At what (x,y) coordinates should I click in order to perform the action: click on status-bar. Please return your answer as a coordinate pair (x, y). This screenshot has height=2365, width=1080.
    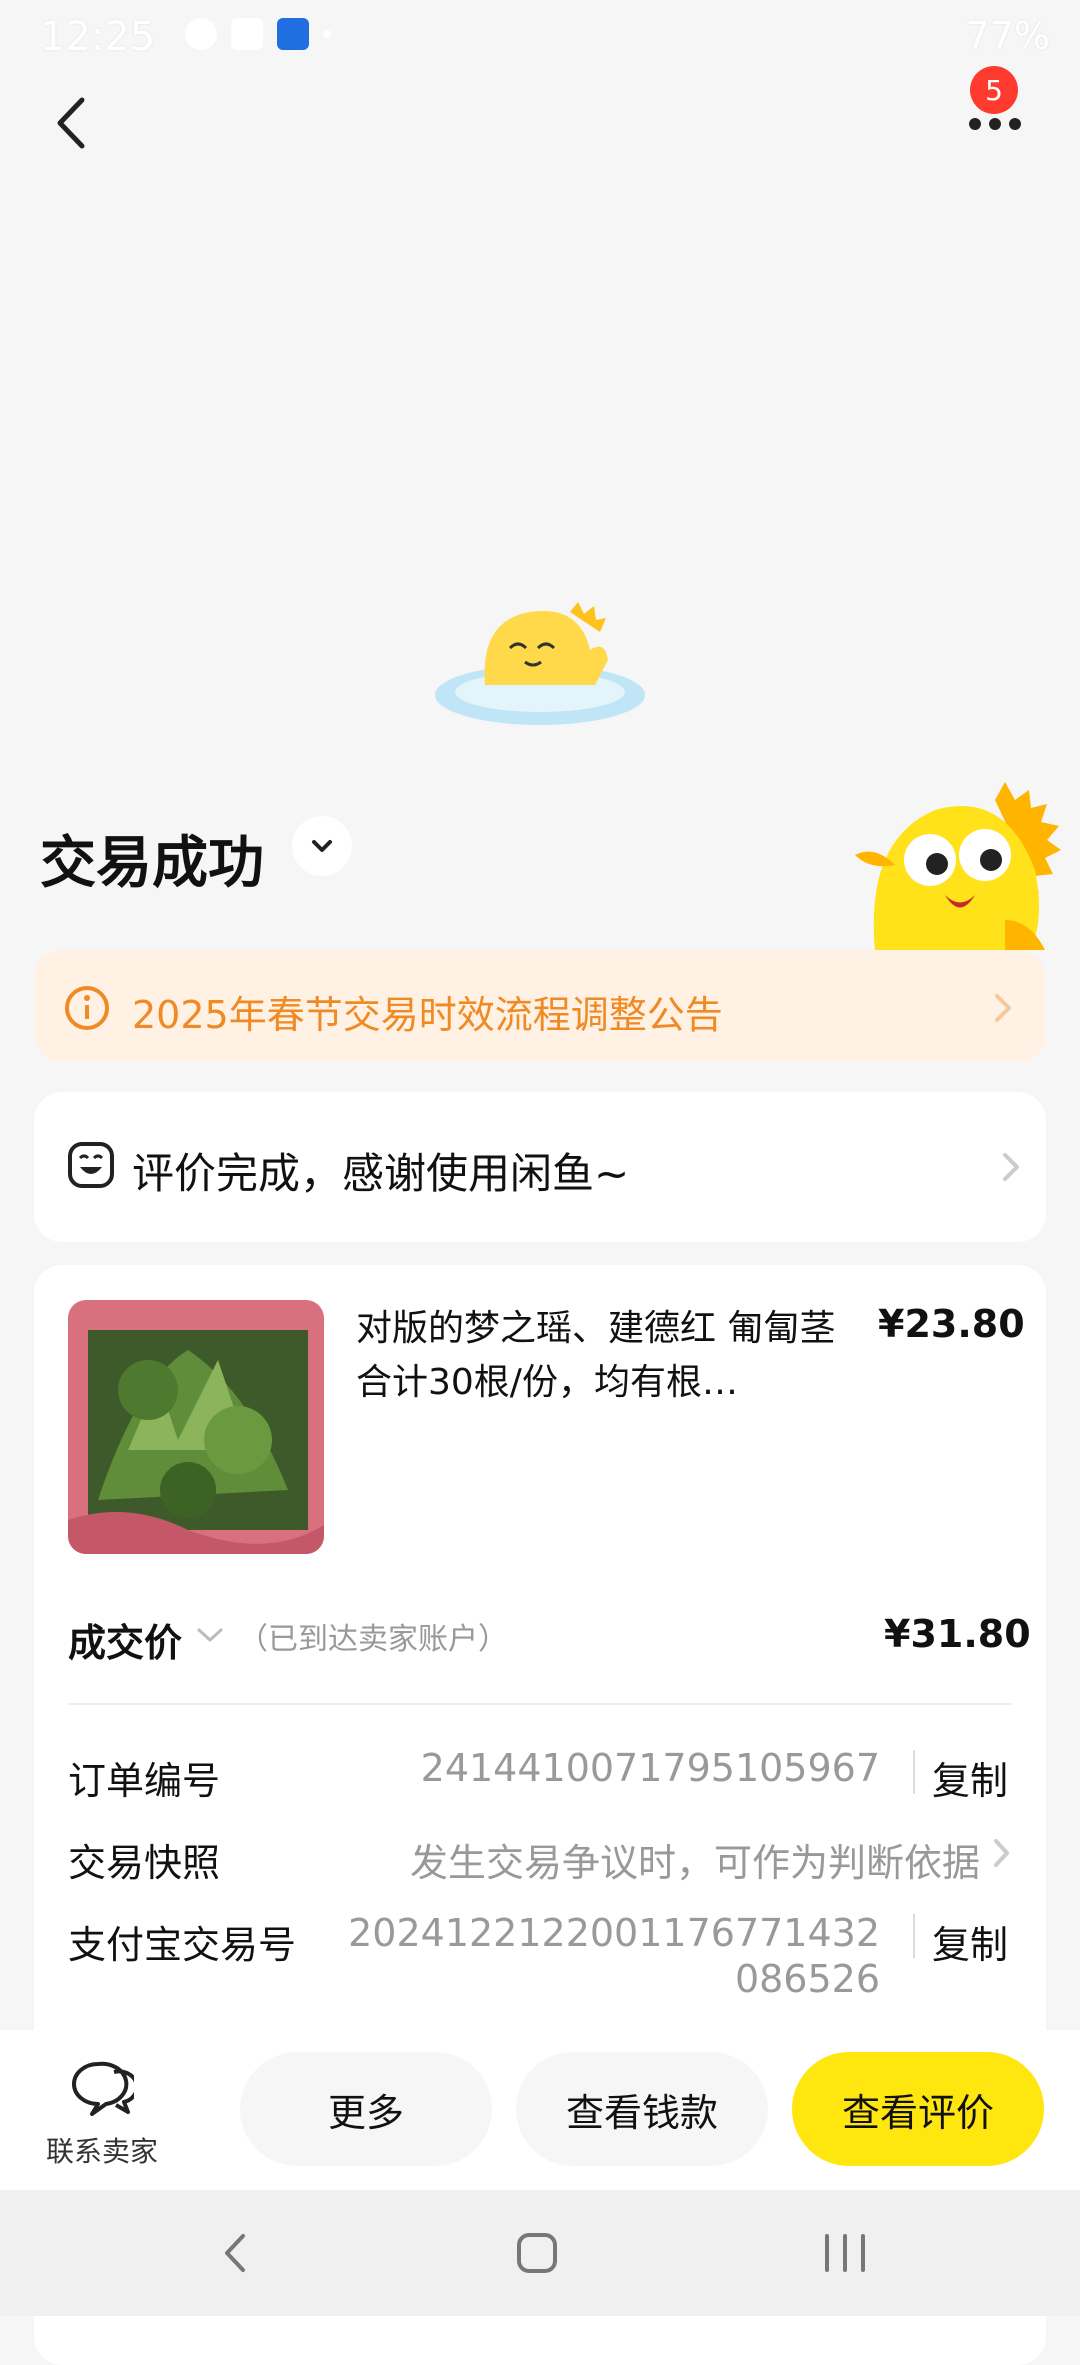
    Looking at the image, I should click on (540, 40).